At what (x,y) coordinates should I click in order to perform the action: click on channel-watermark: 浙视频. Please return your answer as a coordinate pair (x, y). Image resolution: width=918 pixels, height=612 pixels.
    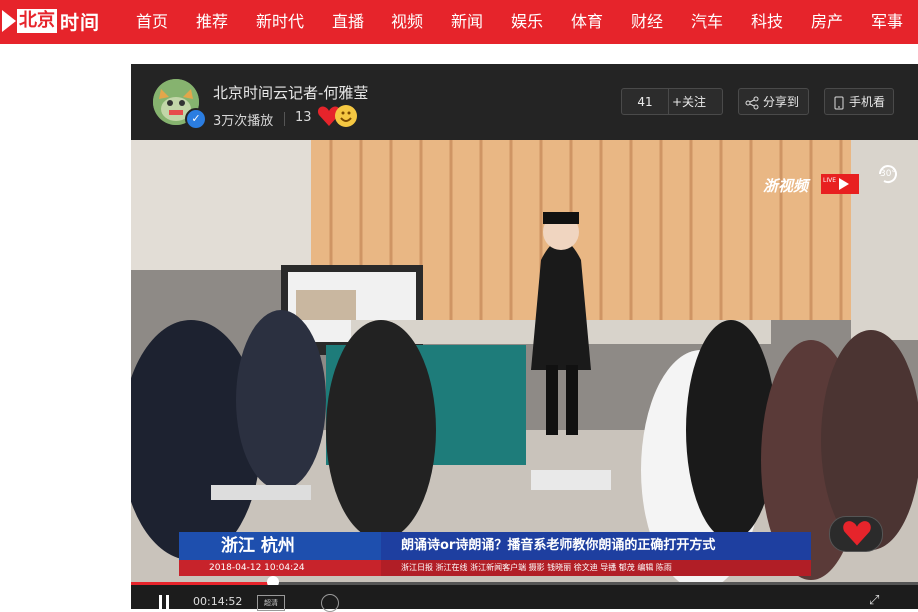
    Looking at the image, I should click on (786, 186).